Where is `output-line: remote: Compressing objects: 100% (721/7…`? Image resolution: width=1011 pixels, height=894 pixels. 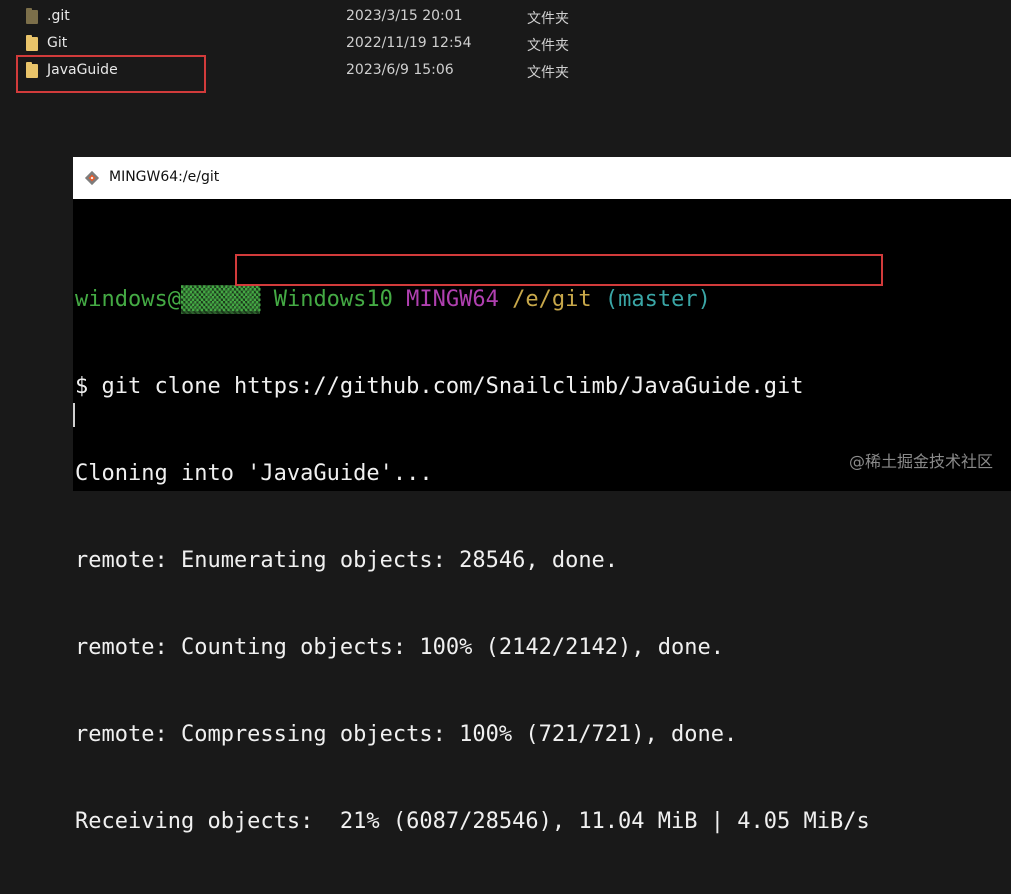
output-line: remote: Compressing objects: 100% (721/7… is located at coordinates (406, 734).